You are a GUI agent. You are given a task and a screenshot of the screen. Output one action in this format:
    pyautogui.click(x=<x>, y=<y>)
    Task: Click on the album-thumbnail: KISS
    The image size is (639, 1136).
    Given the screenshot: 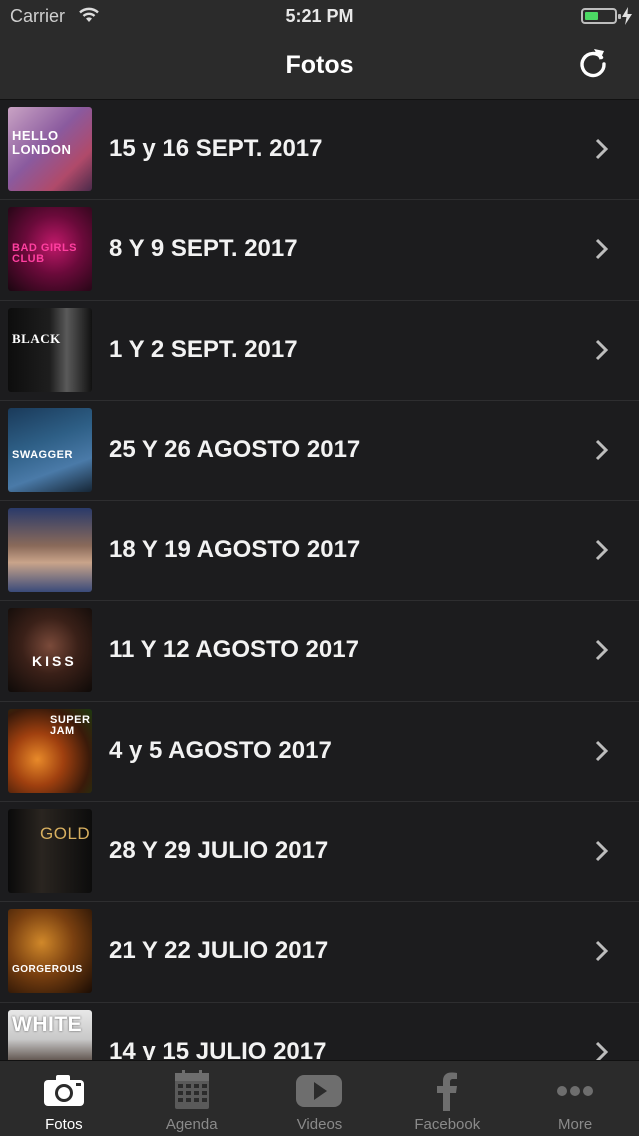 What is the action you would take?
    pyautogui.click(x=50, y=650)
    